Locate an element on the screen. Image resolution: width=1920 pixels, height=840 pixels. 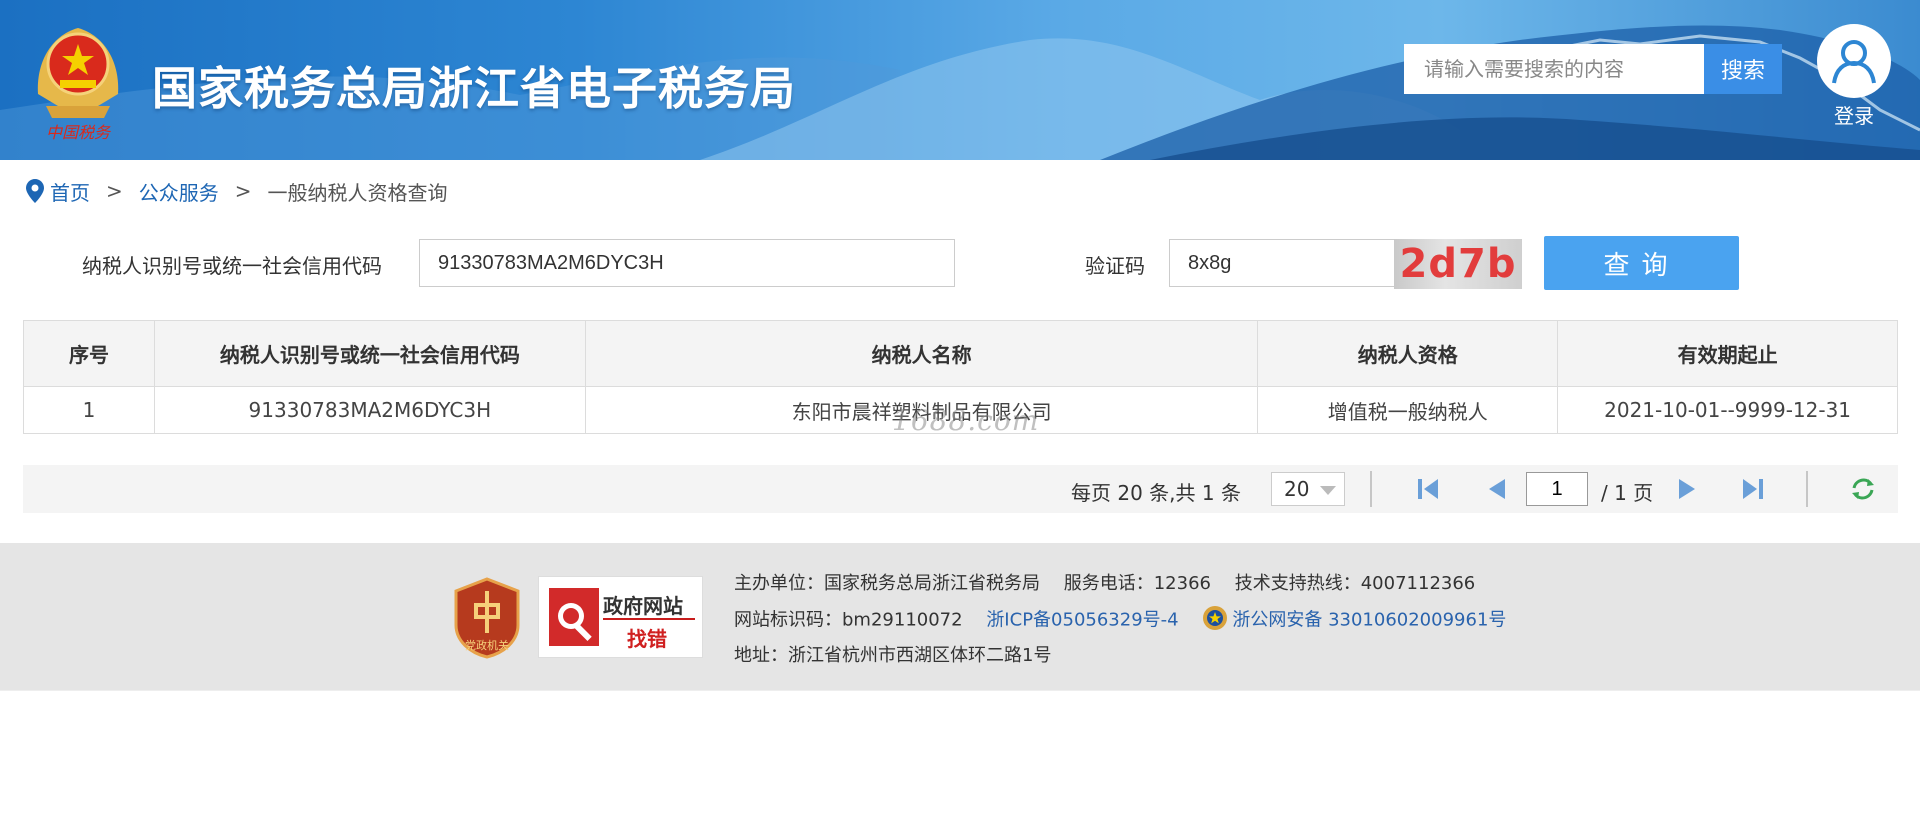
footer-service-phone: 服务电话：12366 is located at coordinates (1137, 583).